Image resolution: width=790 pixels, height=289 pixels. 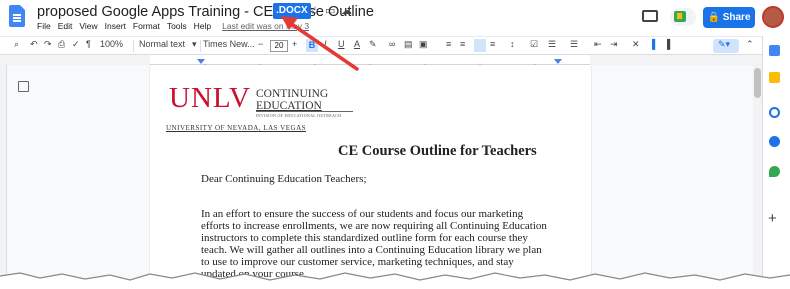 I want to click on decrease-font-size-icon: −, so click(x=260, y=44).